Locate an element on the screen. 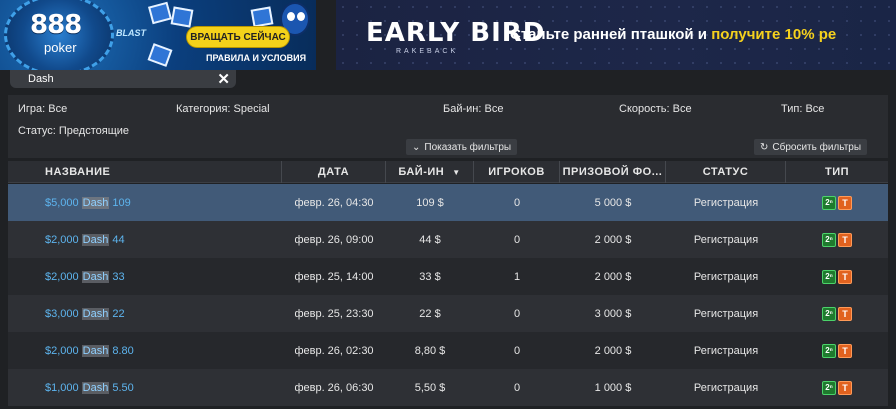  cell-date: февр. 26, 09:00 is located at coordinates (334, 239).